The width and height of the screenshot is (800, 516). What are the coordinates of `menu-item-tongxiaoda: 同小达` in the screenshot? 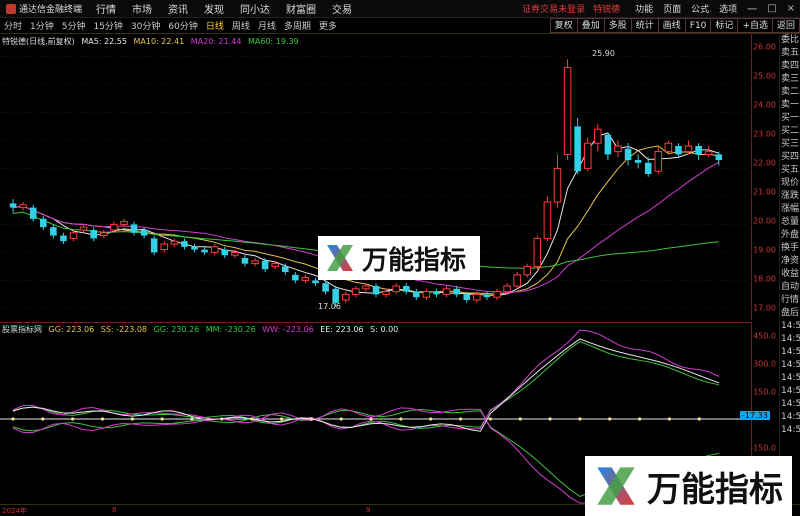 It's located at (255, 8).